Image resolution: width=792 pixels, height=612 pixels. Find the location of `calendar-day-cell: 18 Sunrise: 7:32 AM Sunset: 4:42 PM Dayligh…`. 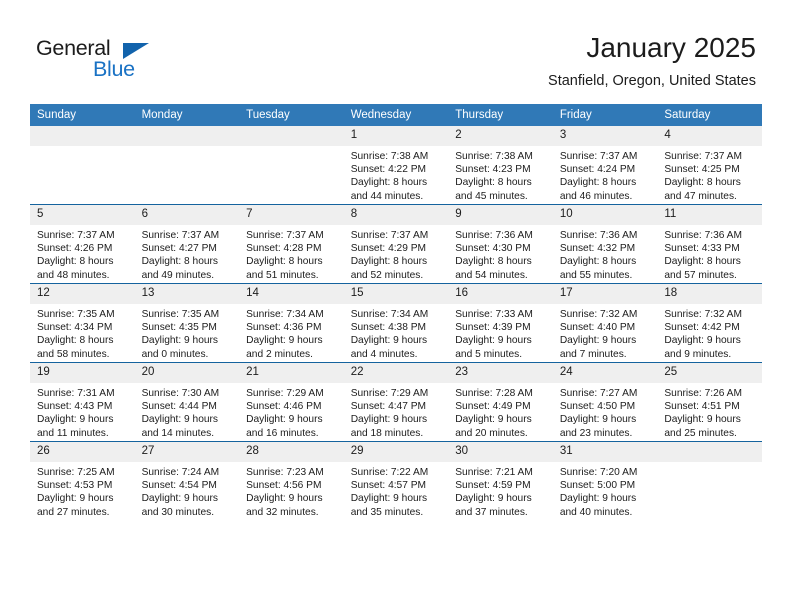

calendar-day-cell: 18 Sunrise: 7:32 AM Sunset: 4:42 PM Dayligh… is located at coordinates (709, 323).